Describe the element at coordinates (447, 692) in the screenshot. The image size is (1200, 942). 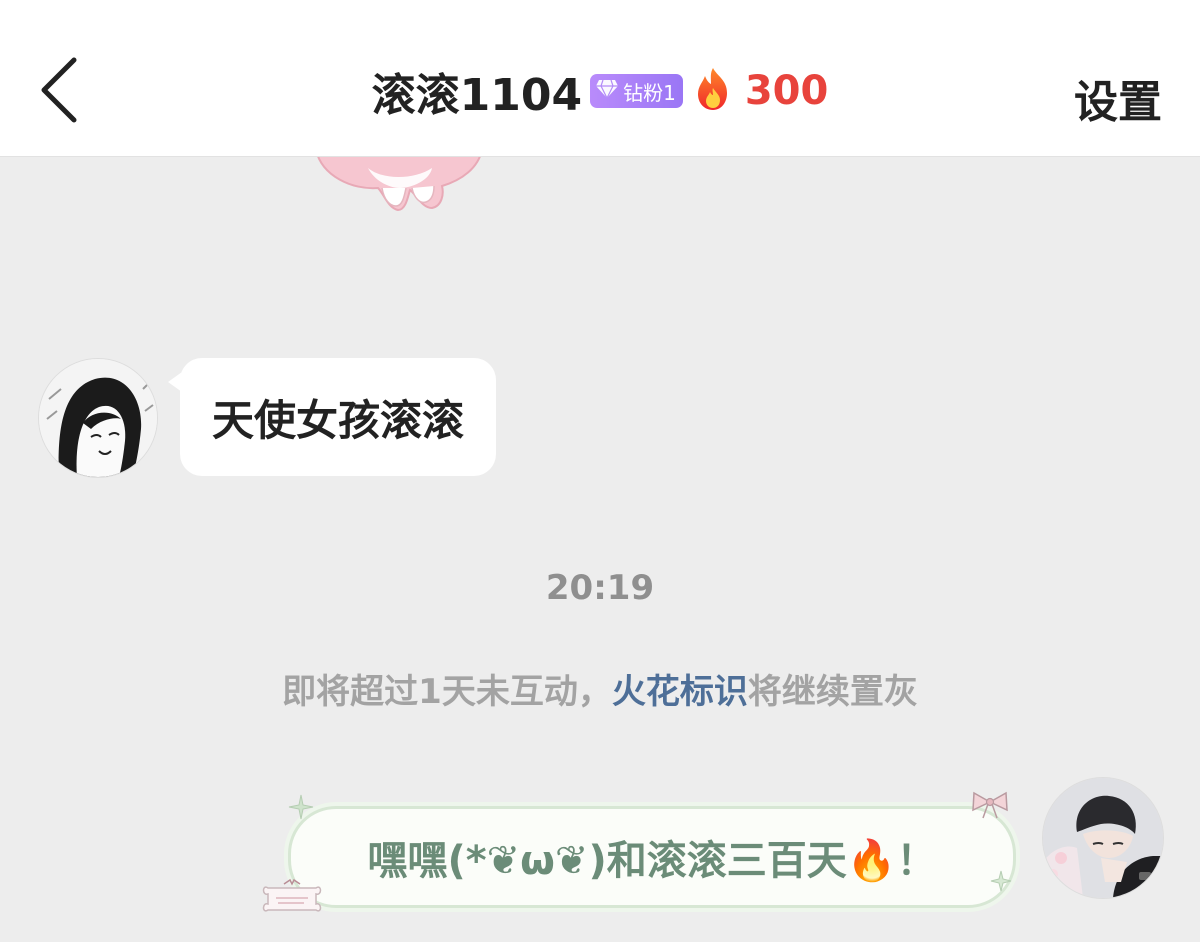
I see `notice-prefix: 即将超过1天未互动，` at that location.